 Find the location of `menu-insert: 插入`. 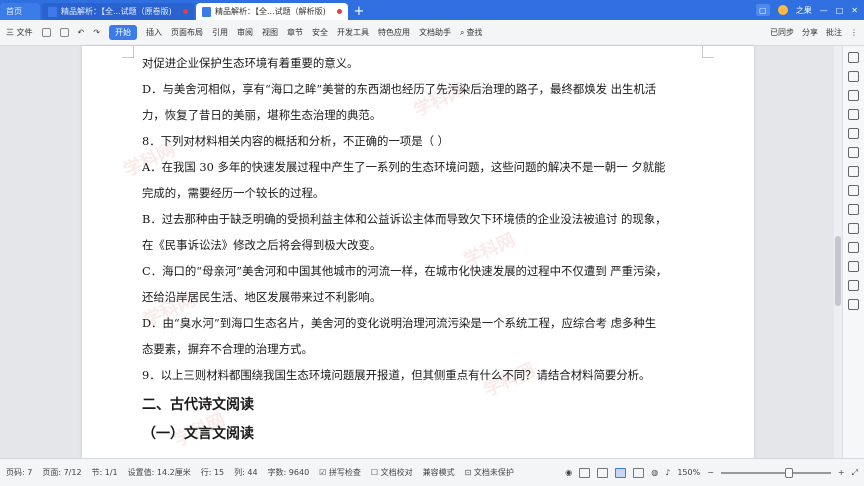

menu-insert: 插入 is located at coordinates (154, 32).